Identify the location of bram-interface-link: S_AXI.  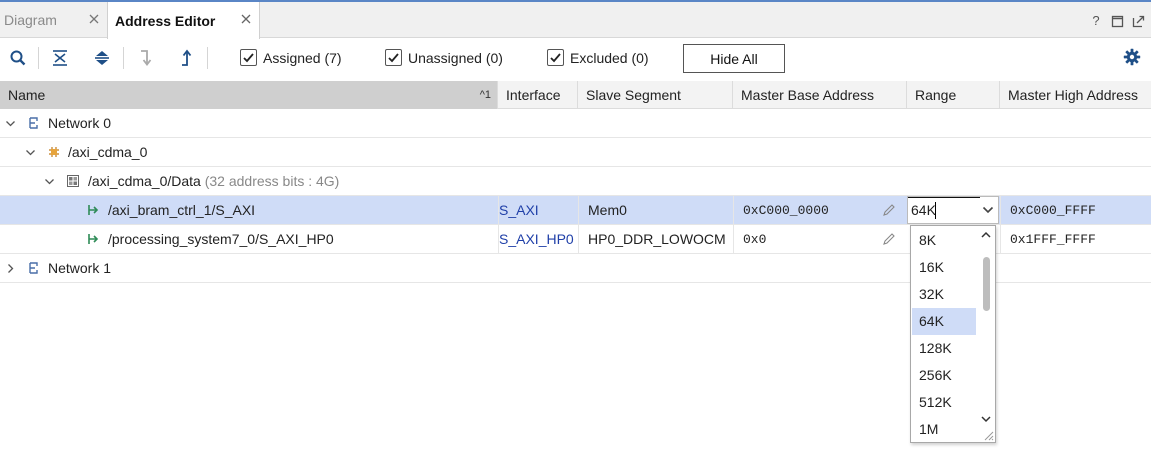
(519, 210).